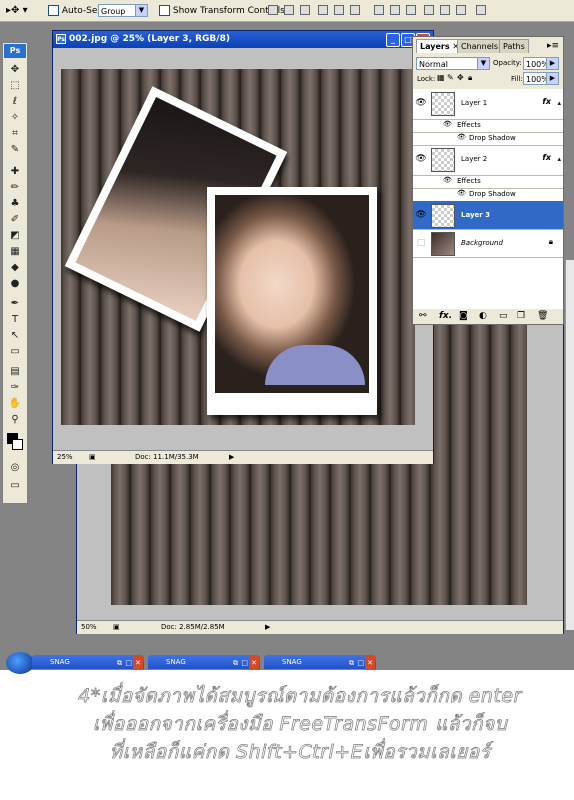 The height and width of the screenshot is (800, 574). Describe the element at coordinates (514, 46) in the screenshot. I see `tab-paths: Paths` at that location.